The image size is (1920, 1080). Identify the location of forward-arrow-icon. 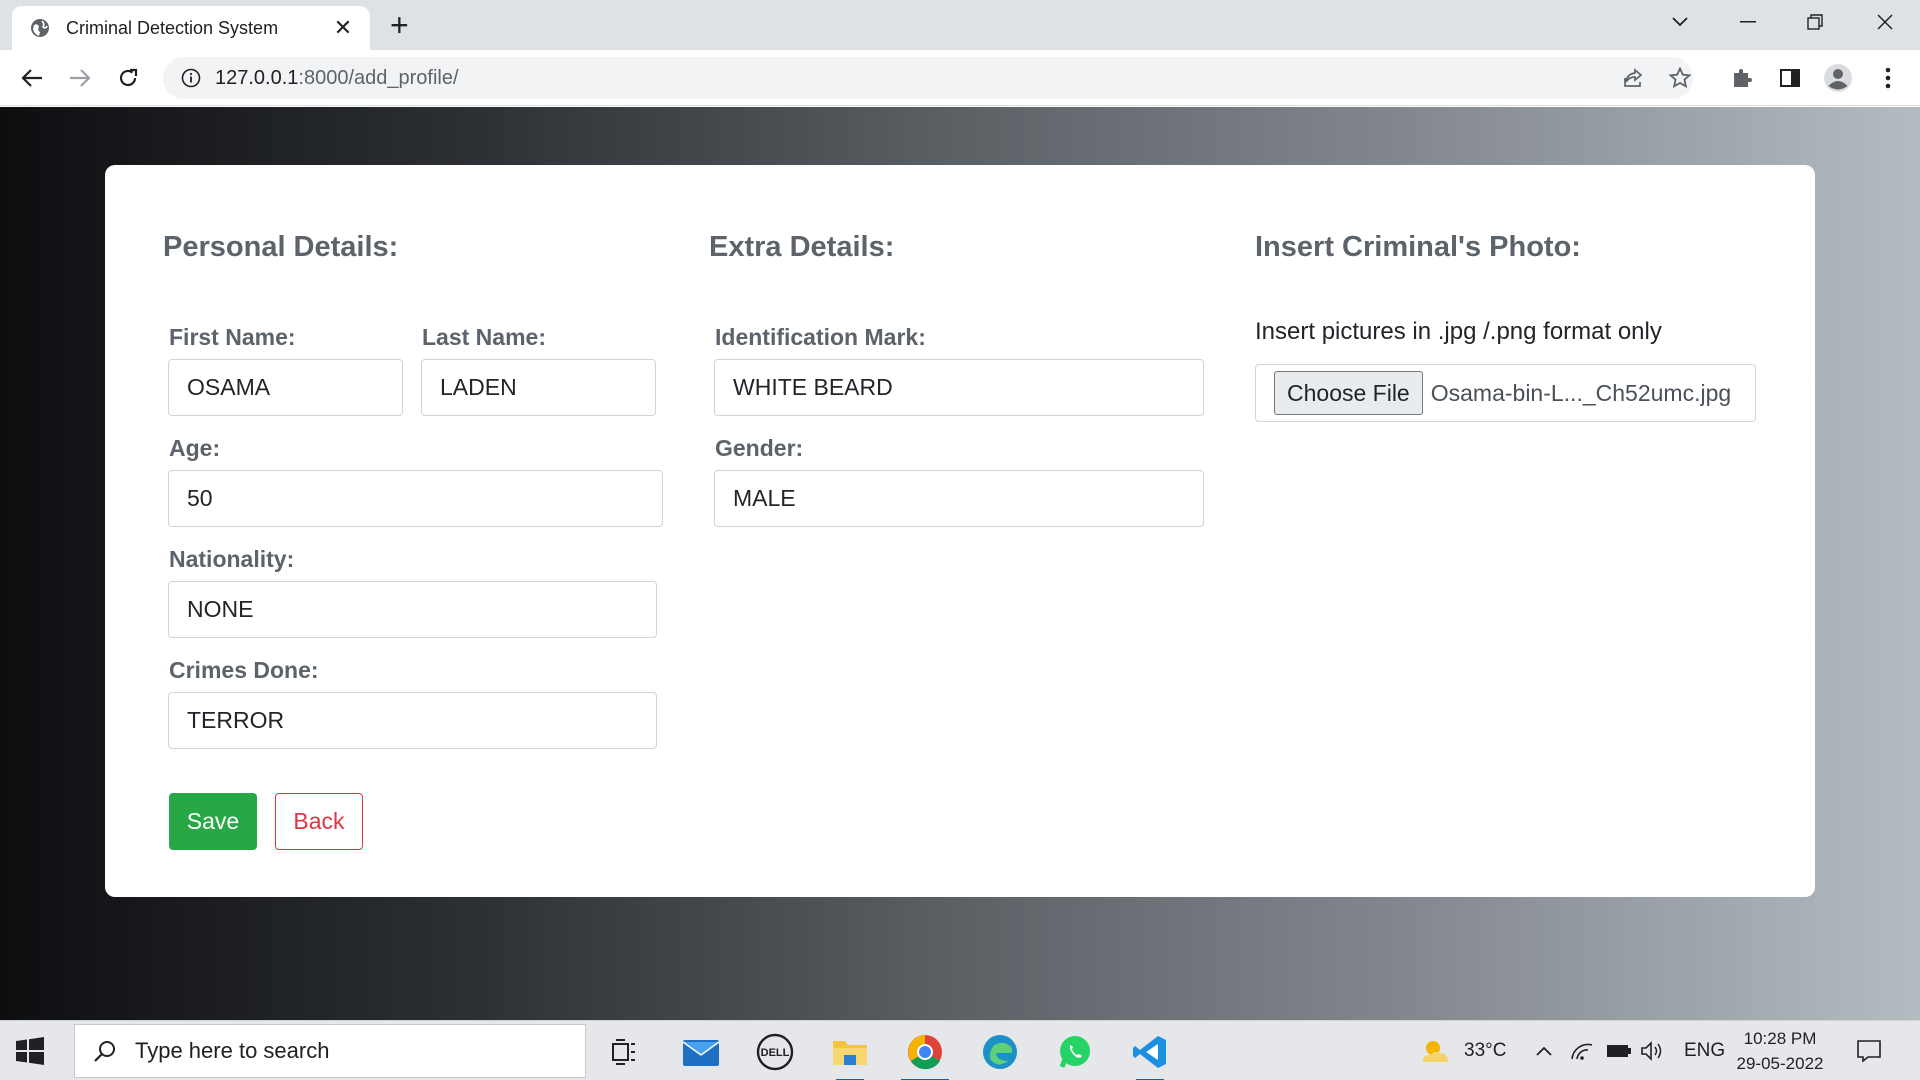
(80, 78).